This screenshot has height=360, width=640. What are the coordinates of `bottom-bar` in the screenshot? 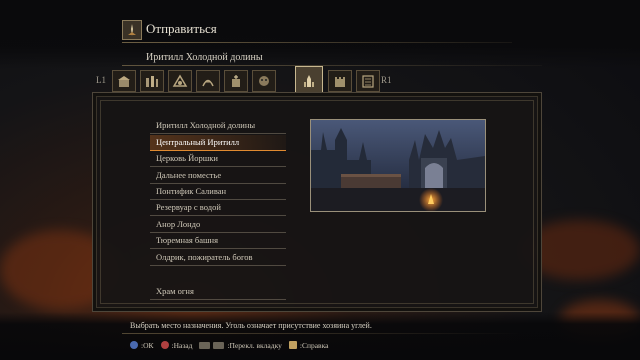 It's located at (320, 336).